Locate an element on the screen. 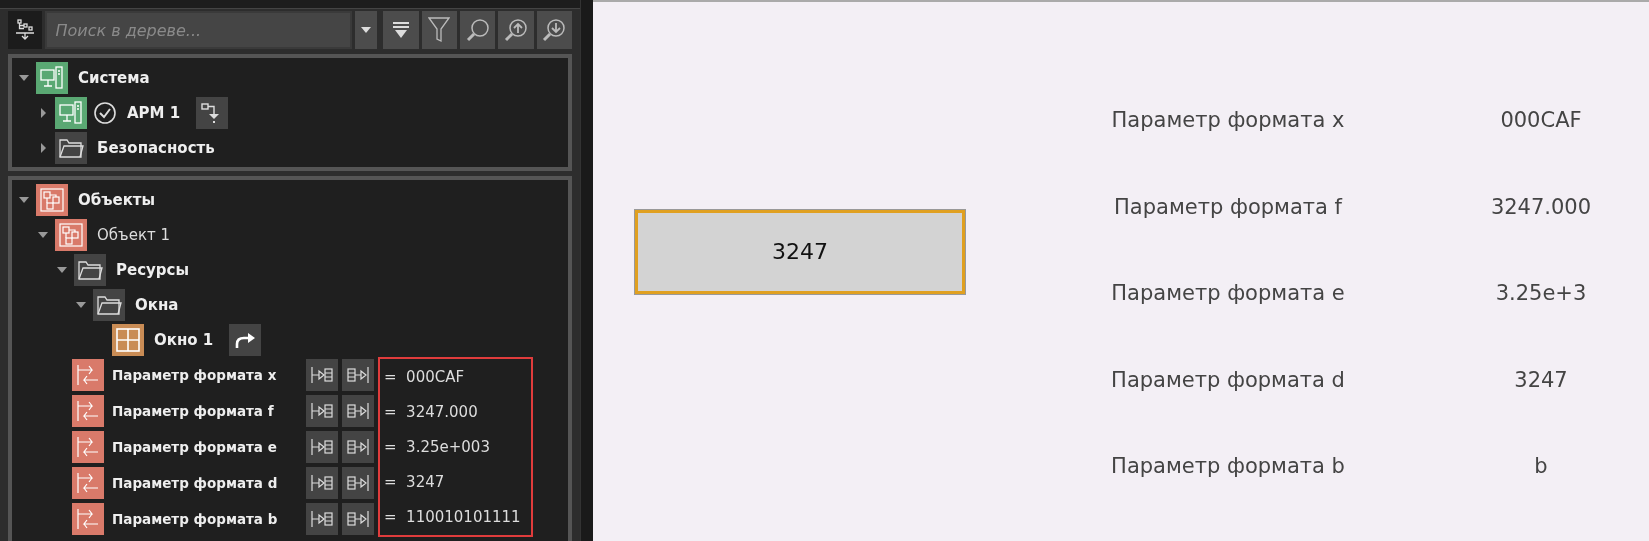 Image resolution: width=1649 pixels, height=541 pixels. search-down-button is located at coordinates (554, 30).